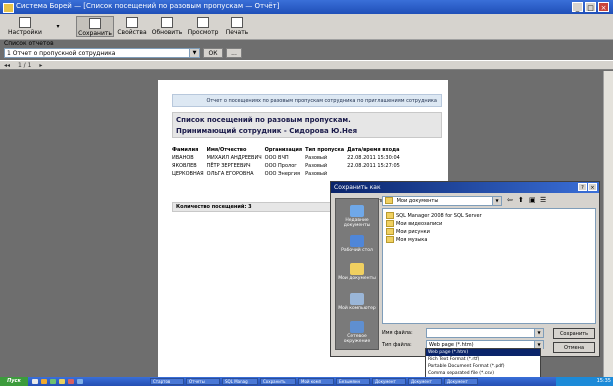 The width and height of the screenshot is (613, 386). What do you see at coordinates (58, 26) in the screenshot?
I see `dropdown-arrow-button: ▾` at bounding box center [58, 26].